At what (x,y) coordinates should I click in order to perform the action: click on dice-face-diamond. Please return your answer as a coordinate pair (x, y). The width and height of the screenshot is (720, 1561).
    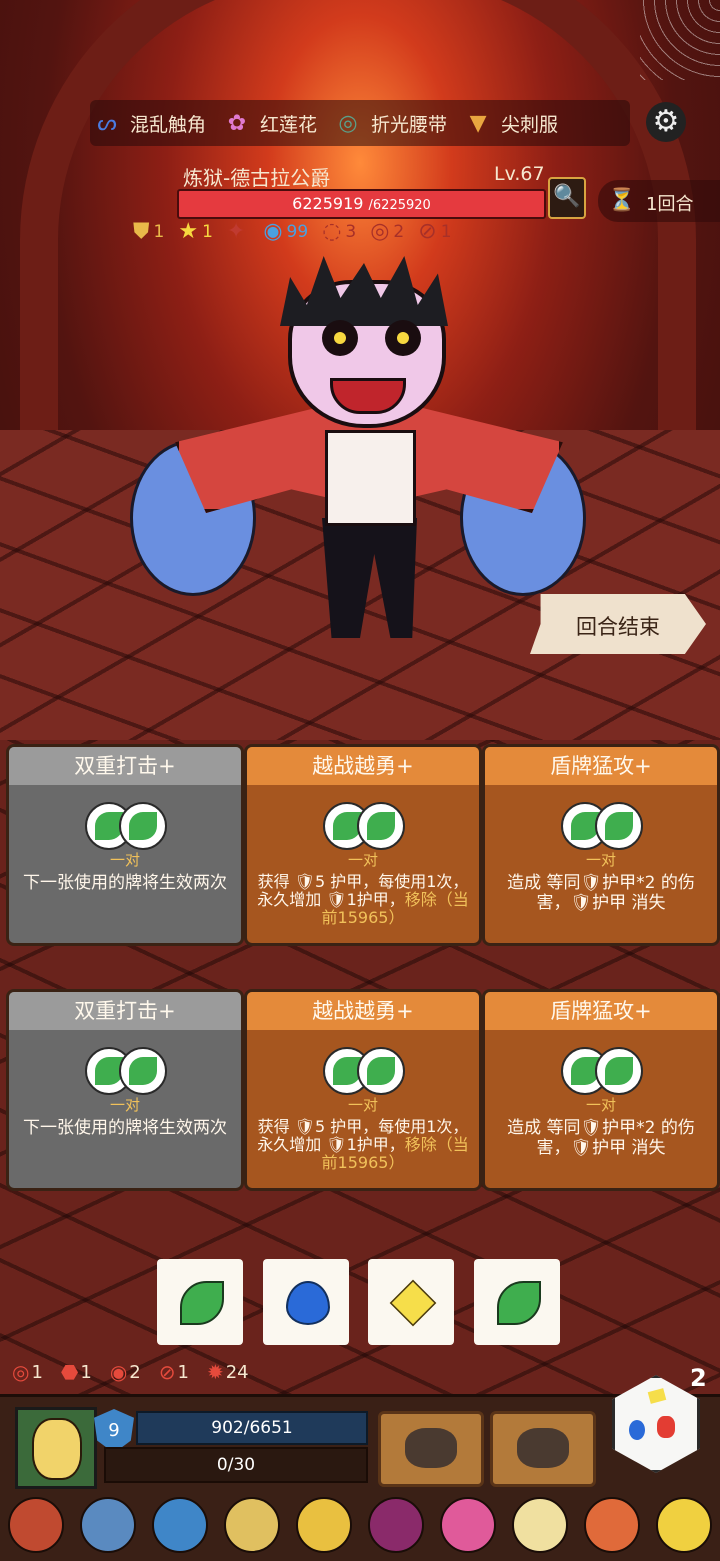
    Looking at the image, I should click on (657, 1396).